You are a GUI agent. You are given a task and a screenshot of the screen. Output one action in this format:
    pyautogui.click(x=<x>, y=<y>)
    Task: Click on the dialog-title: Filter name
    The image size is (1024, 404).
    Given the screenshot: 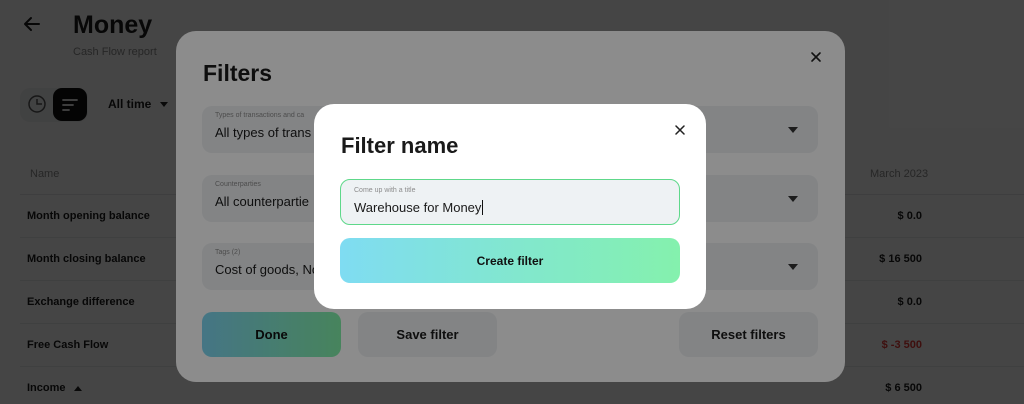 What is the action you would take?
    pyautogui.click(x=400, y=145)
    